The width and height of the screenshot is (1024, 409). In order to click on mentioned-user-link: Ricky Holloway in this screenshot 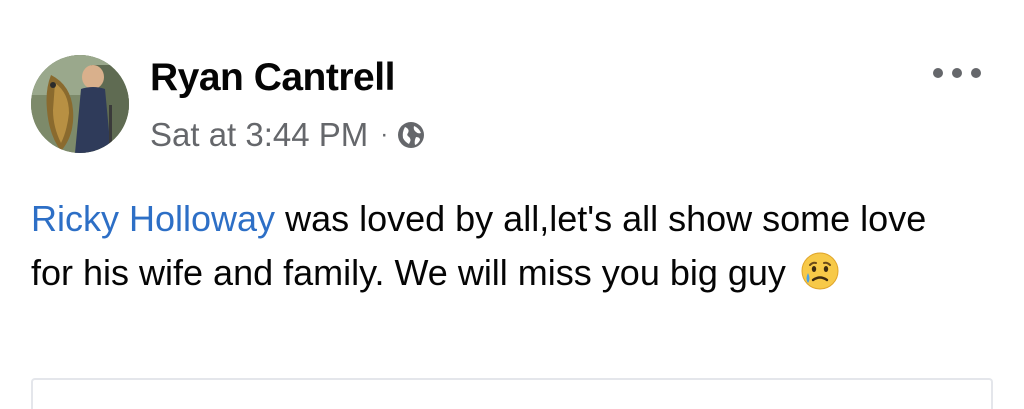, I will do `click(153, 218)`.